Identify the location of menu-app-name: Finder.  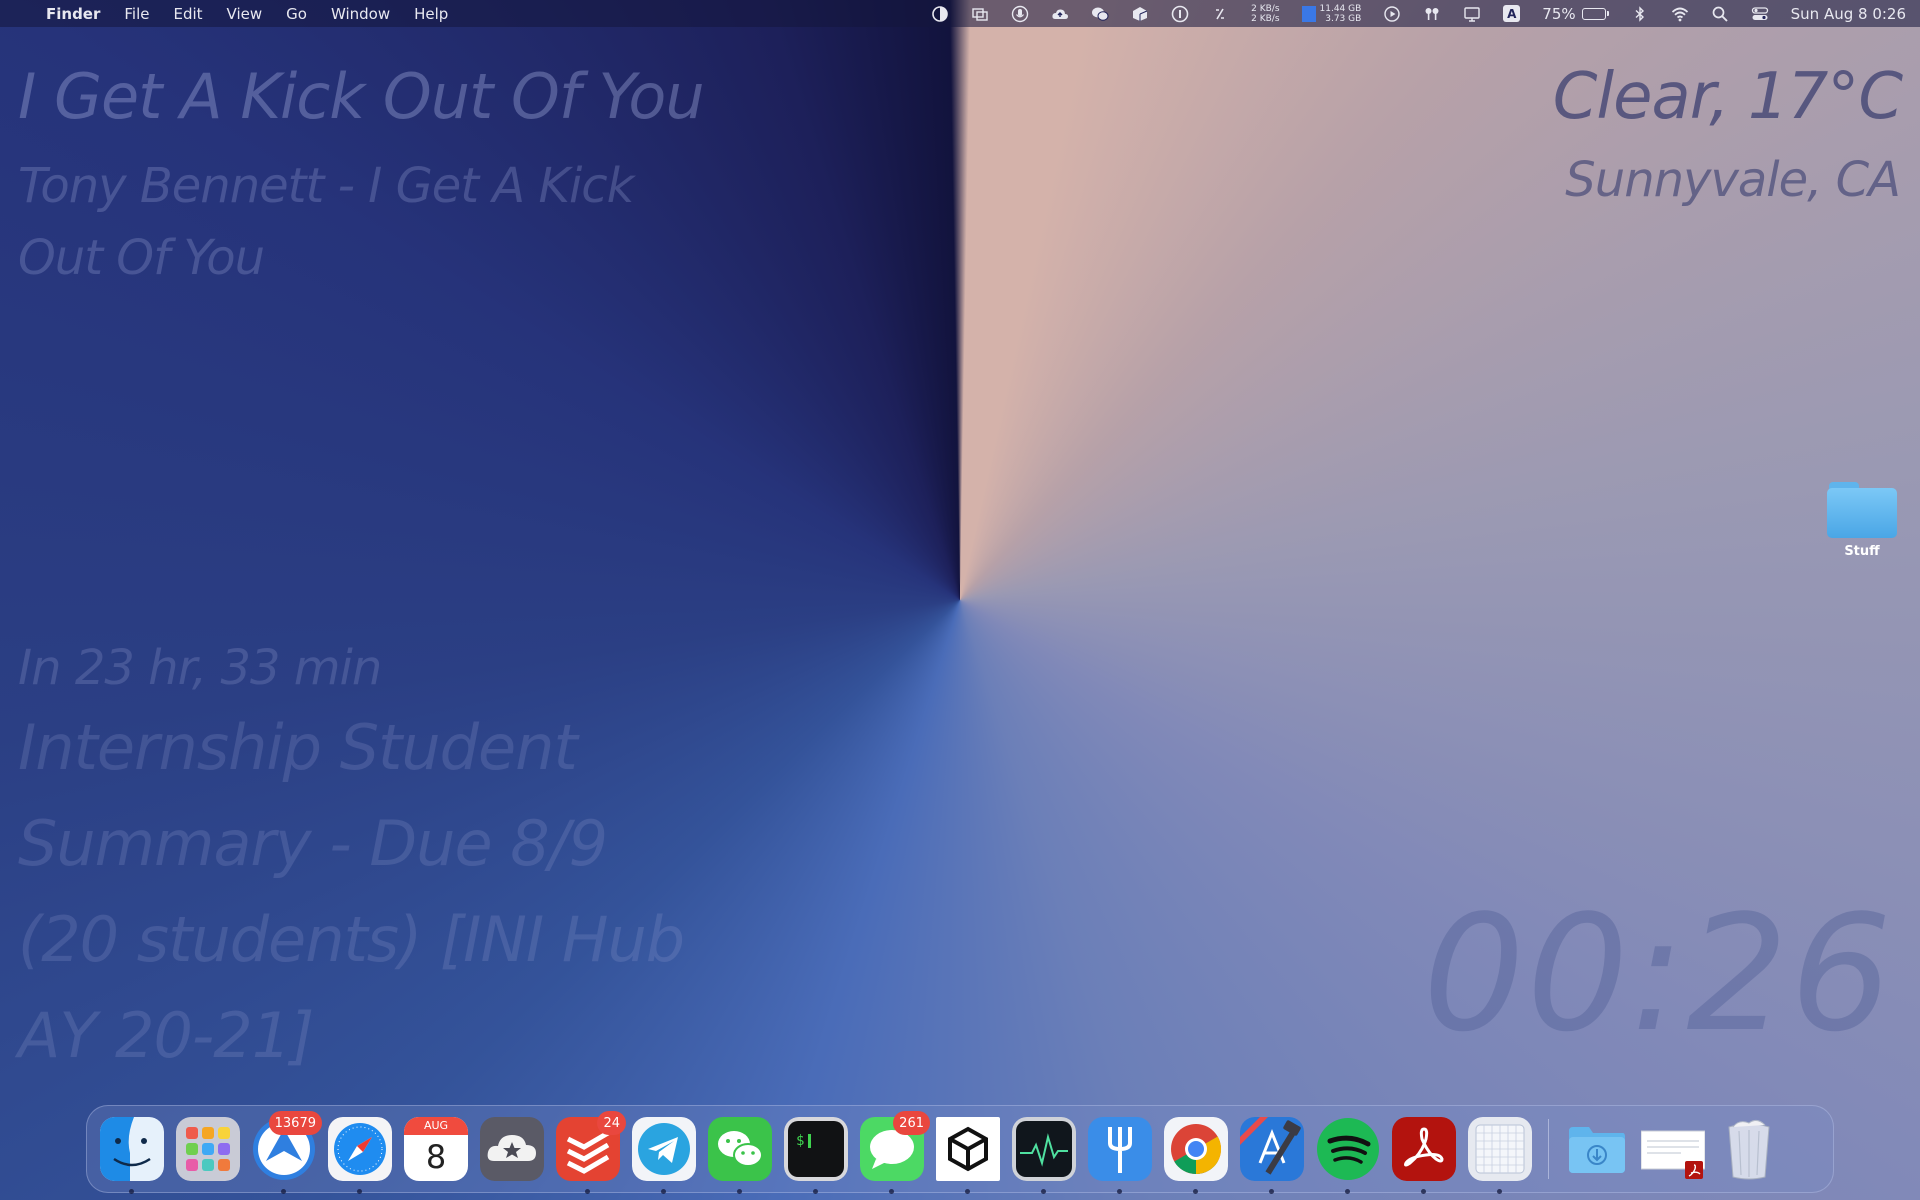
(73, 14).